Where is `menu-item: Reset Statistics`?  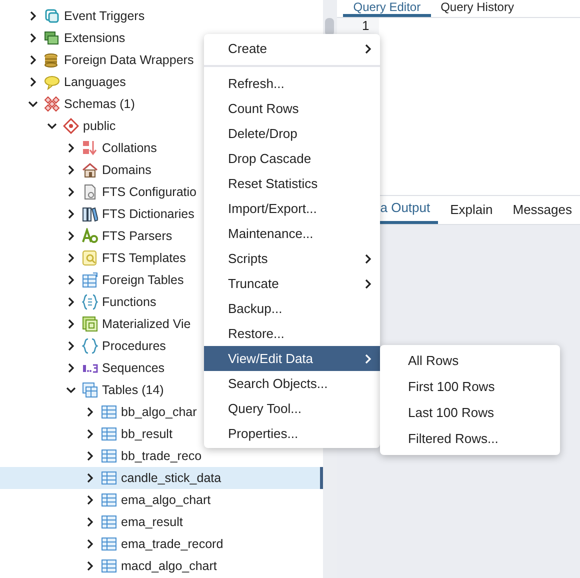
menu-item: Reset Statistics is located at coordinates (292, 183).